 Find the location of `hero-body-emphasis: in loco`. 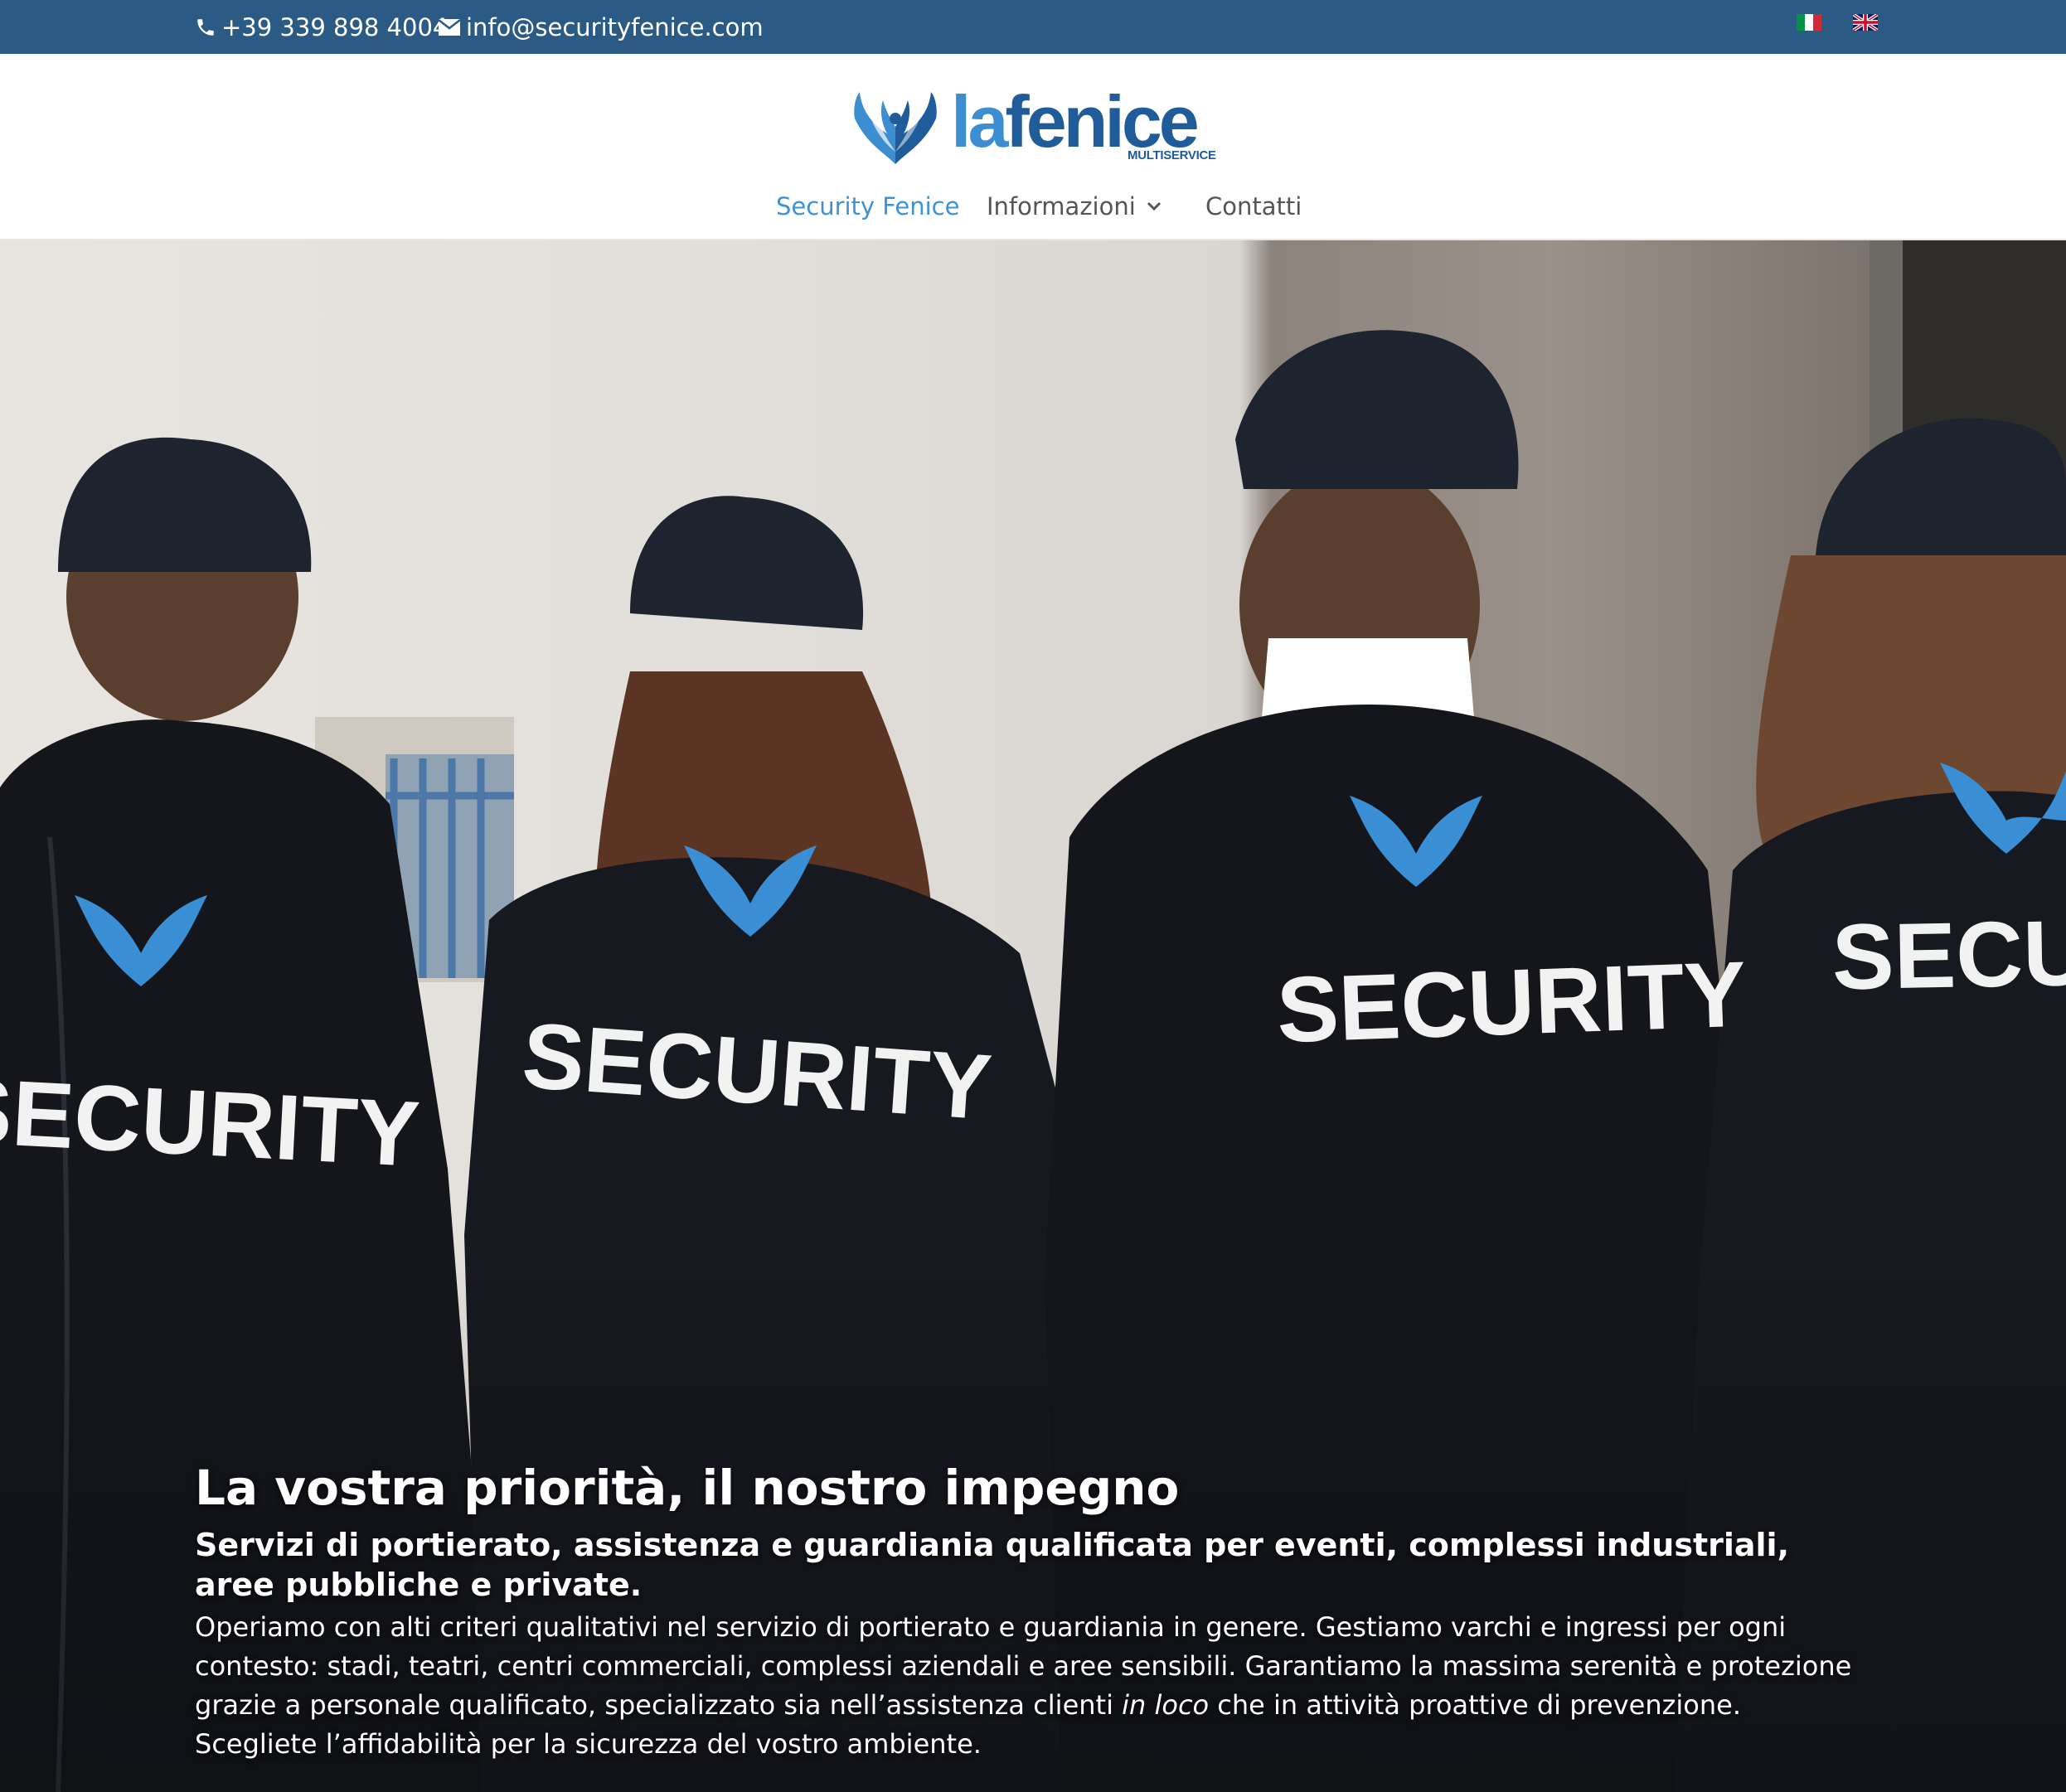

hero-body-emphasis: in loco is located at coordinates (1166, 1705).